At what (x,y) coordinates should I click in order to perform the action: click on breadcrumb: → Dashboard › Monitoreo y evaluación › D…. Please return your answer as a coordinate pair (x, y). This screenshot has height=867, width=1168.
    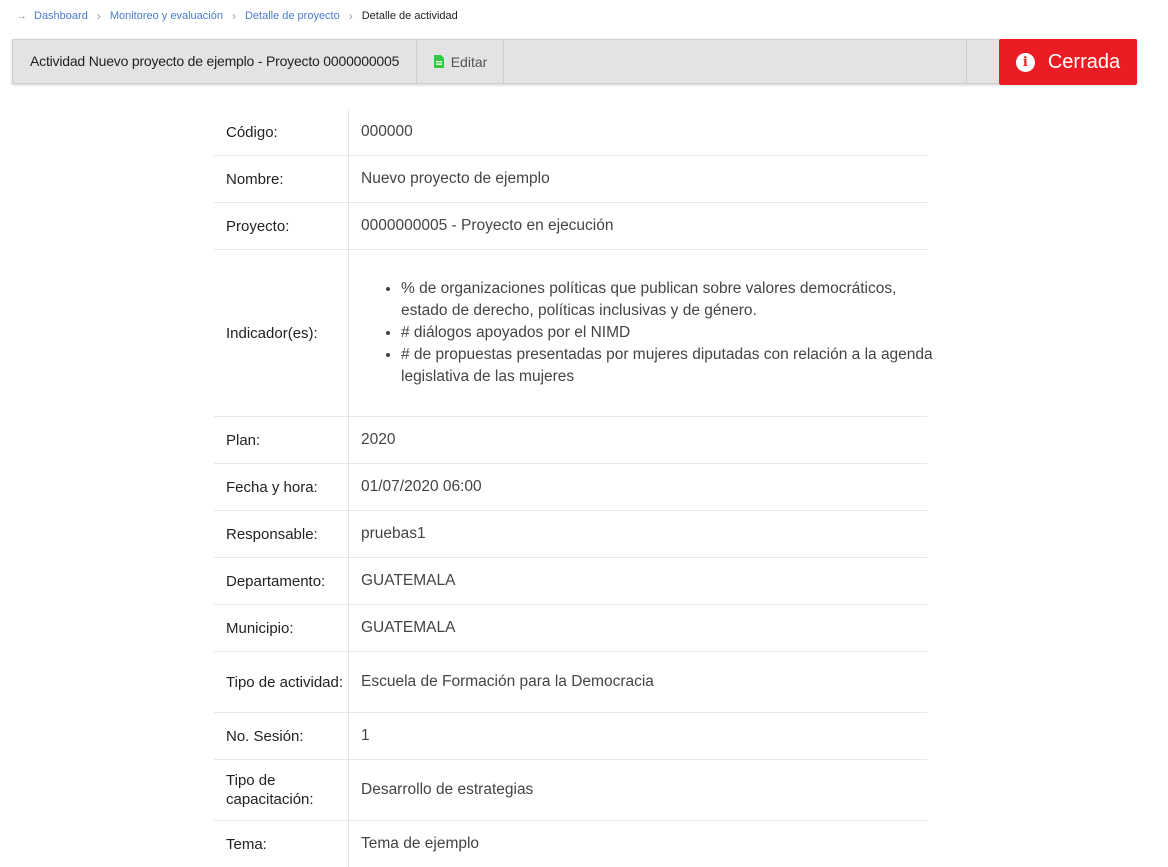
    Looking at the image, I should click on (237, 16).